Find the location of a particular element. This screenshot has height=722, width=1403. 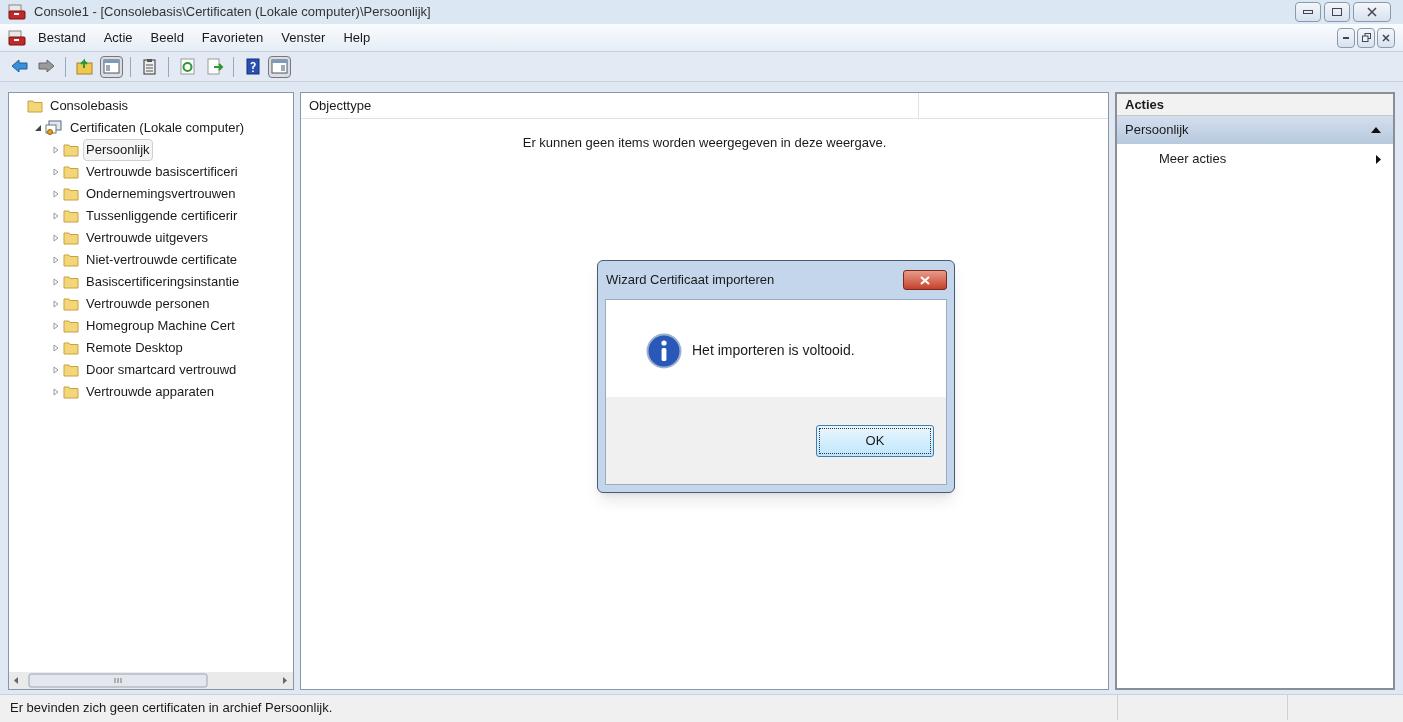

action-pane-button is located at coordinates (279, 66).